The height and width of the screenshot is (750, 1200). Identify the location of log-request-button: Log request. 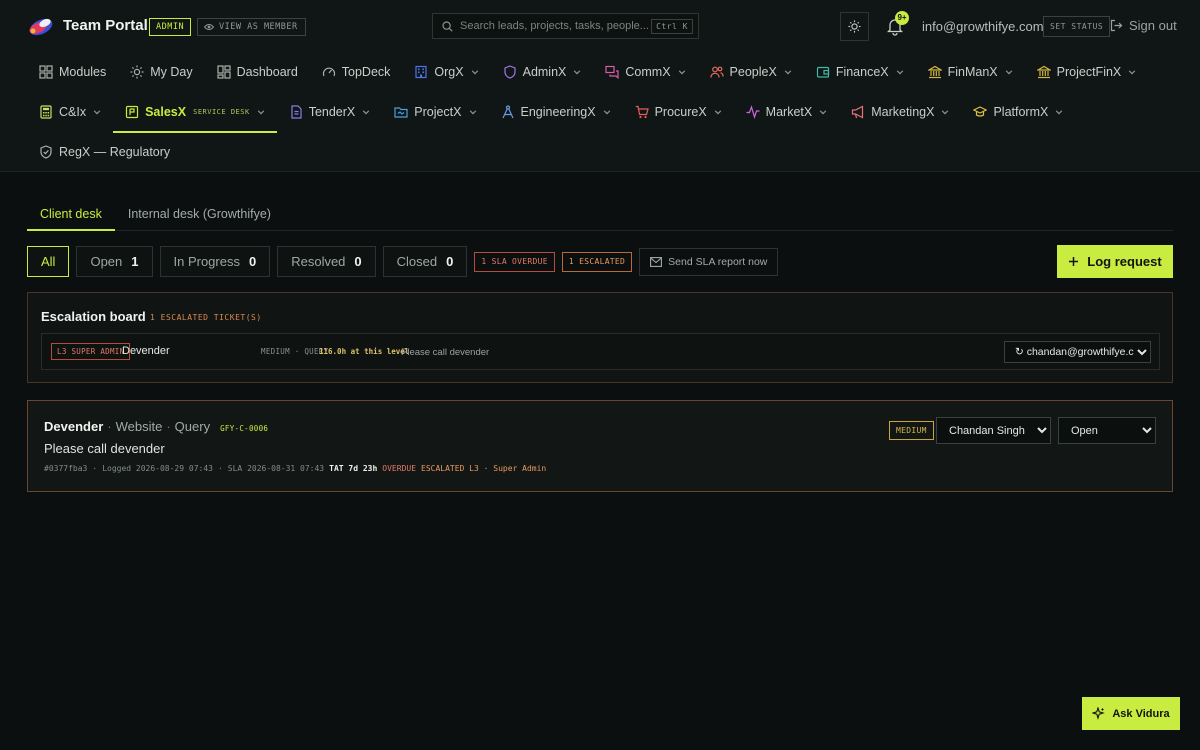
(1115, 261).